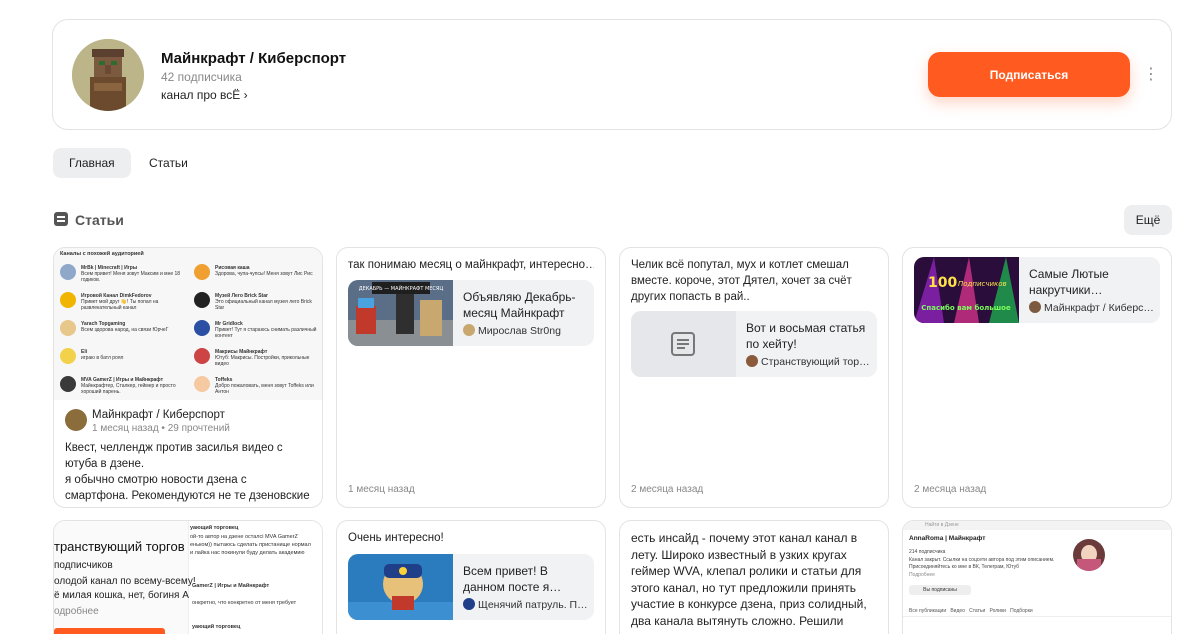 This screenshot has width=1200, height=634. Describe the element at coordinates (253, 58) in the screenshot. I see `channel-title: Майнкрафт / Киберспорт` at that location.